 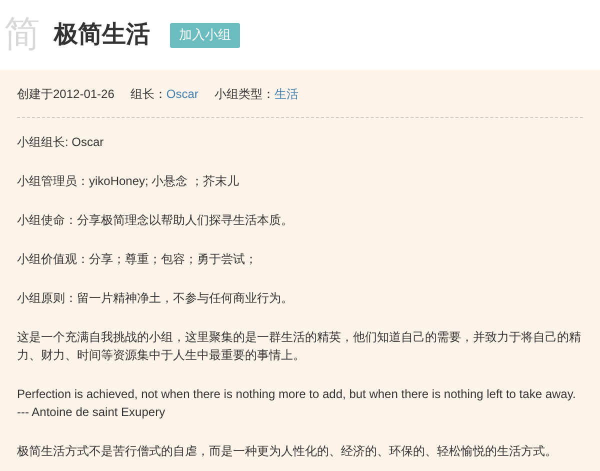 I want to click on paragraph: 小组使命：分享极简理念以帮助人们探寻生活本质。, so click(x=155, y=220).